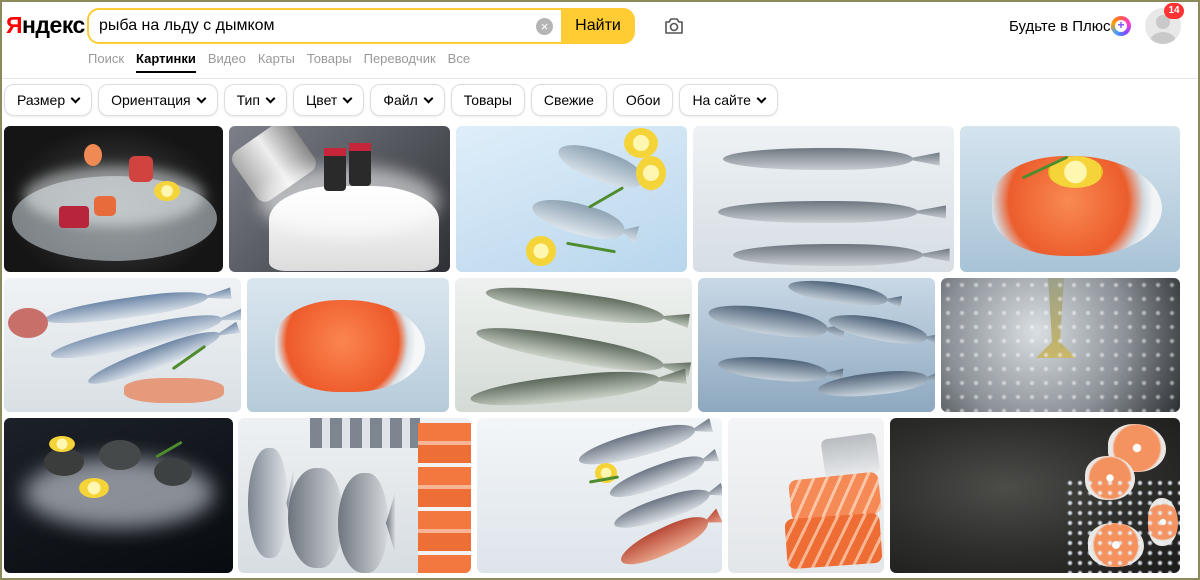  Describe the element at coordinates (276, 62) in the screenshot. I see `tab-maps: Карты` at that location.